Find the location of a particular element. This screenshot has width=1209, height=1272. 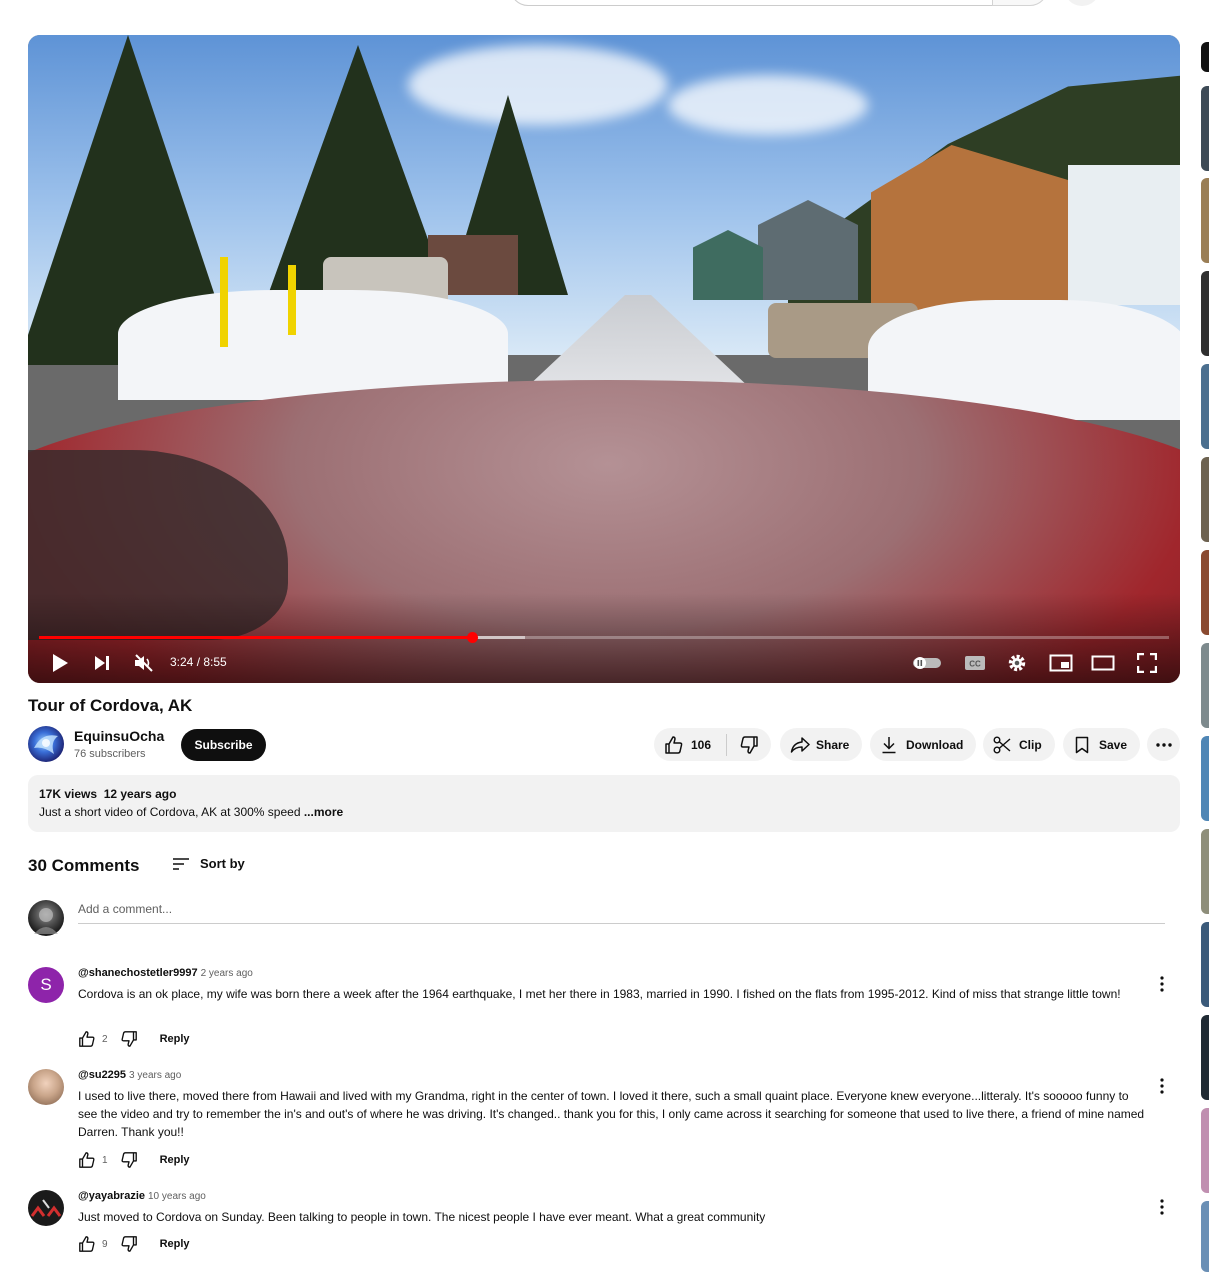

dislike-button is located at coordinates (749, 744).